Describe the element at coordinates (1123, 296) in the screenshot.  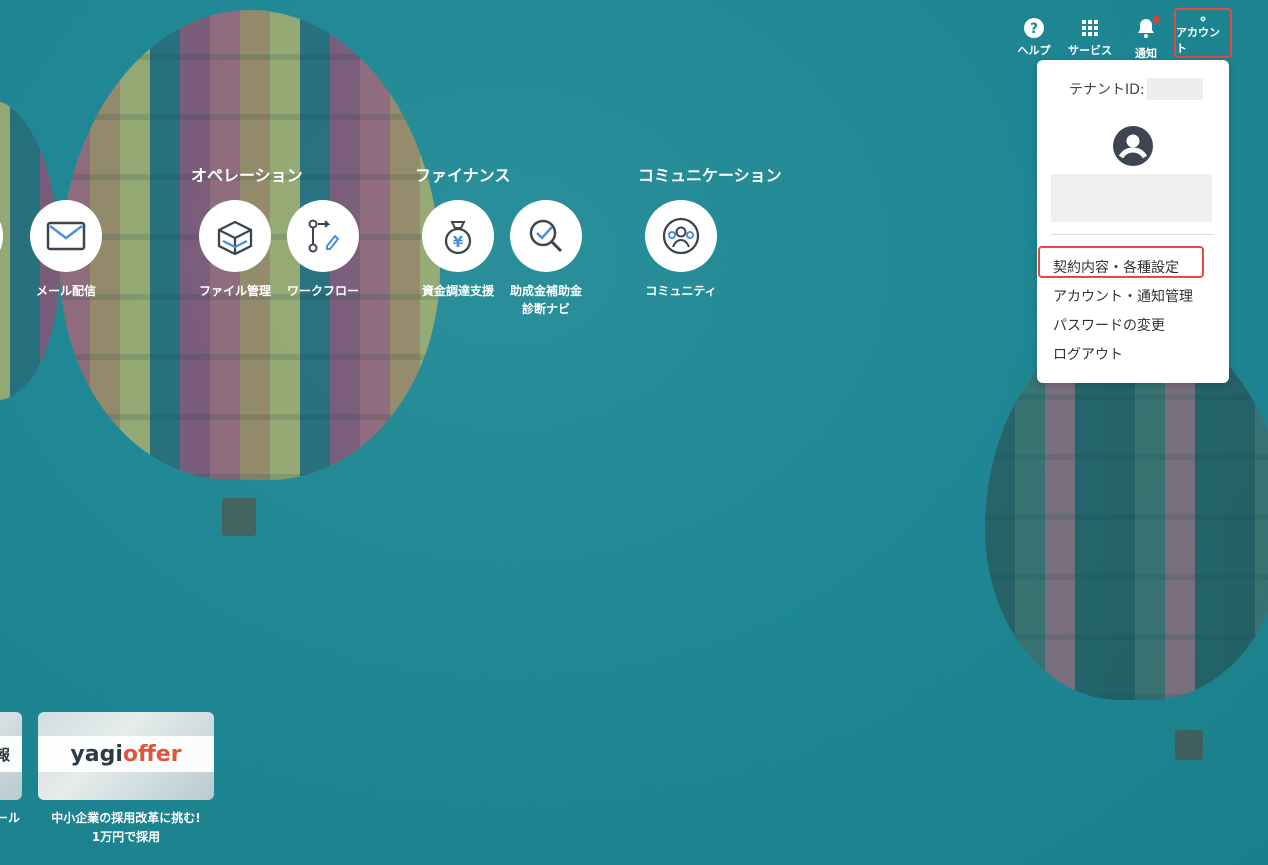
I see `menu-item-account-notifications: アカウント・通知管理` at that location.